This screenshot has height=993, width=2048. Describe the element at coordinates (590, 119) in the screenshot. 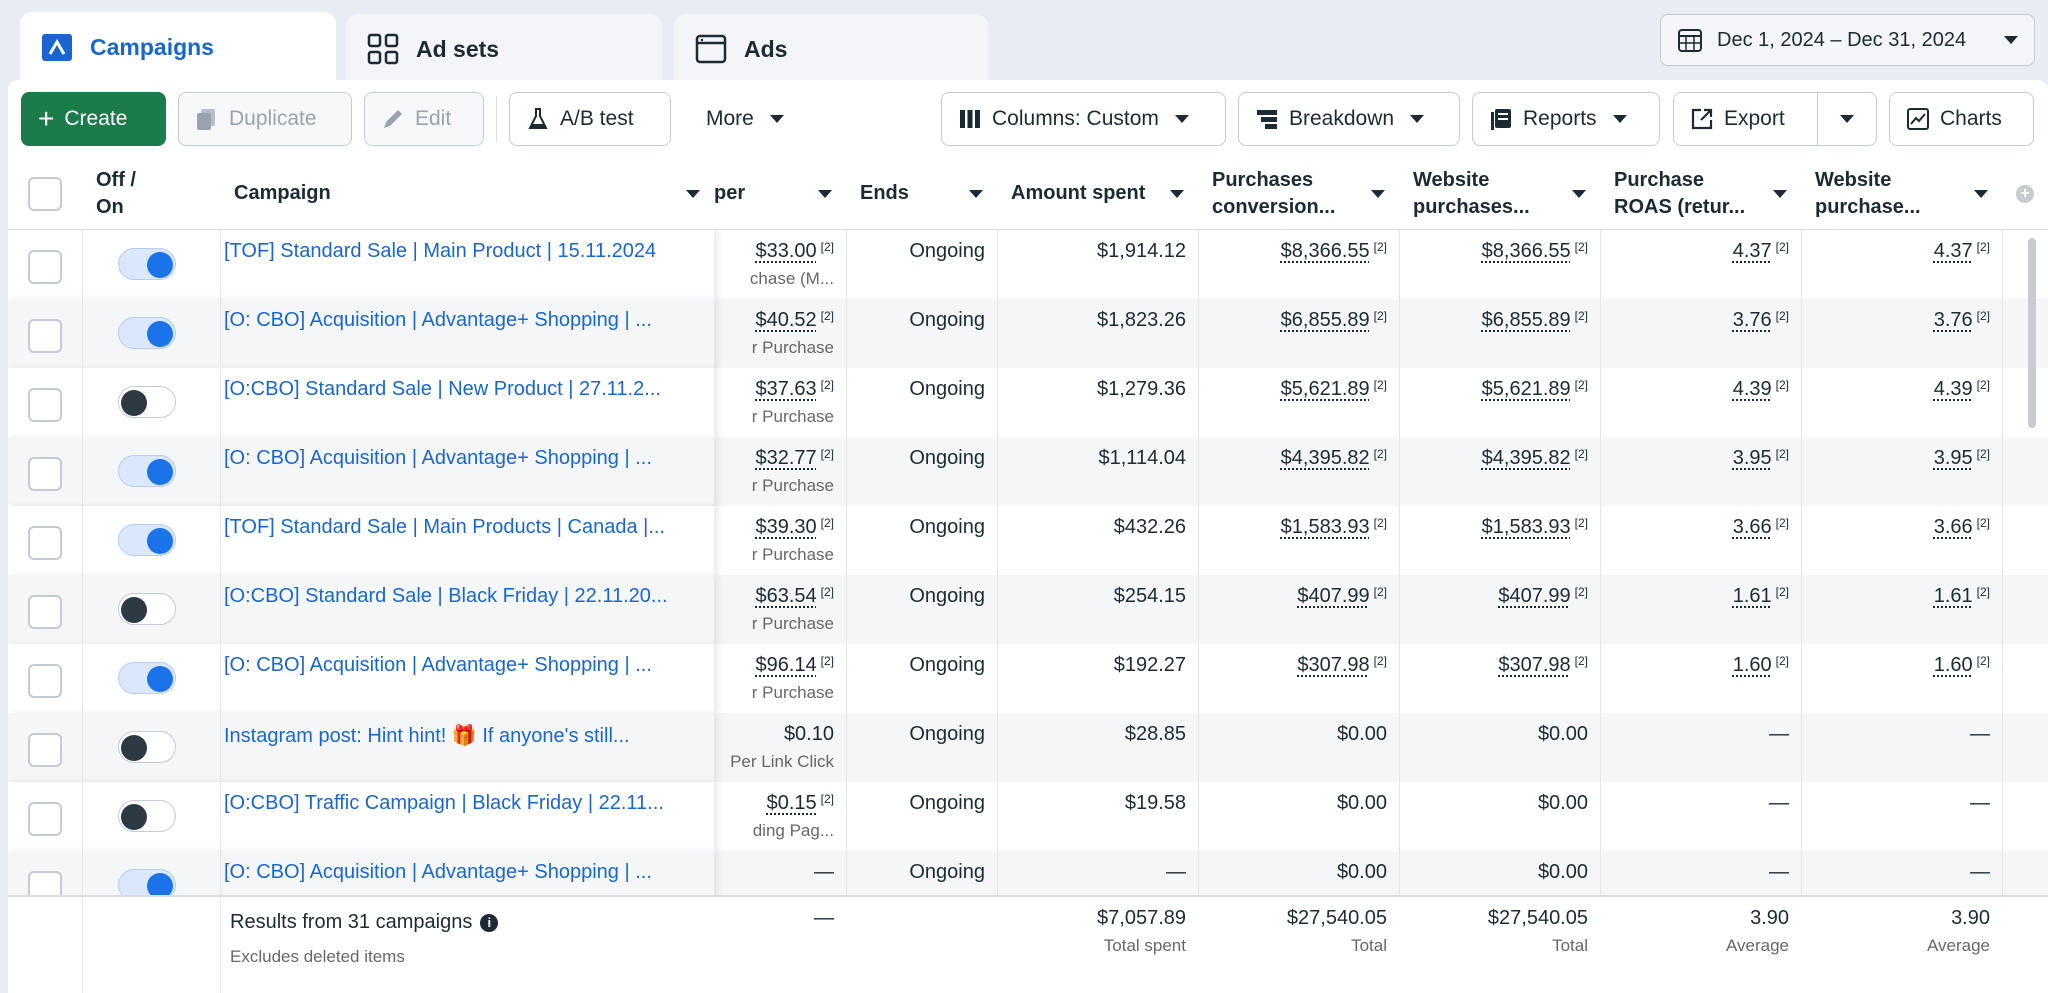

I see `ab-test-button: A/B test` at that location.